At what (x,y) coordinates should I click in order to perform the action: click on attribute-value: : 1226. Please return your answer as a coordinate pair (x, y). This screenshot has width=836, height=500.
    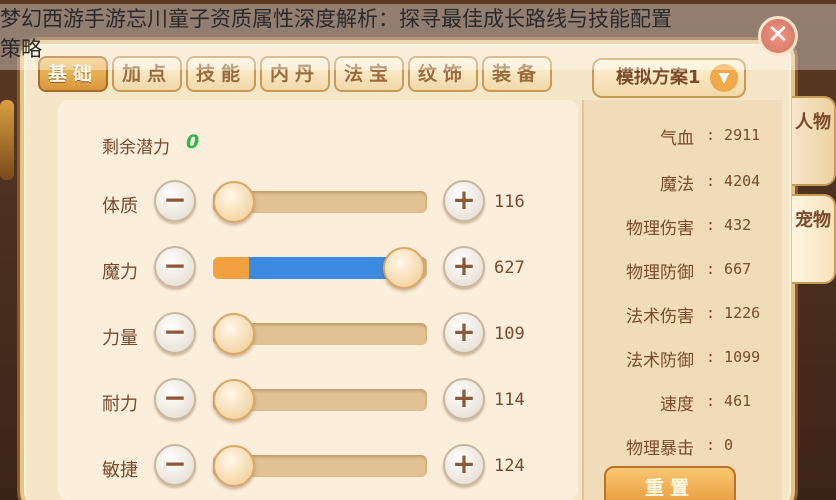
    Looking at the image, I should click on (733, 313).